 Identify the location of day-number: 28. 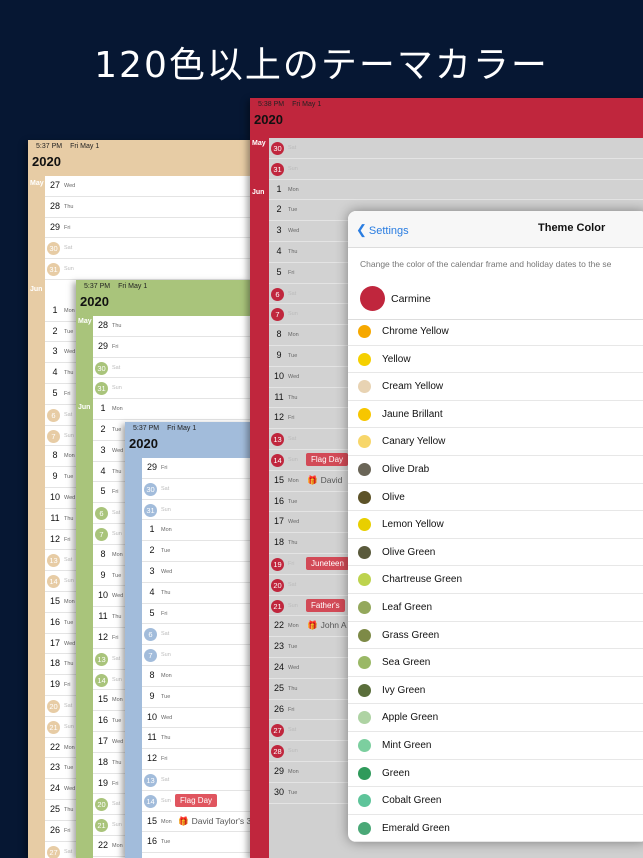
(54, 205).